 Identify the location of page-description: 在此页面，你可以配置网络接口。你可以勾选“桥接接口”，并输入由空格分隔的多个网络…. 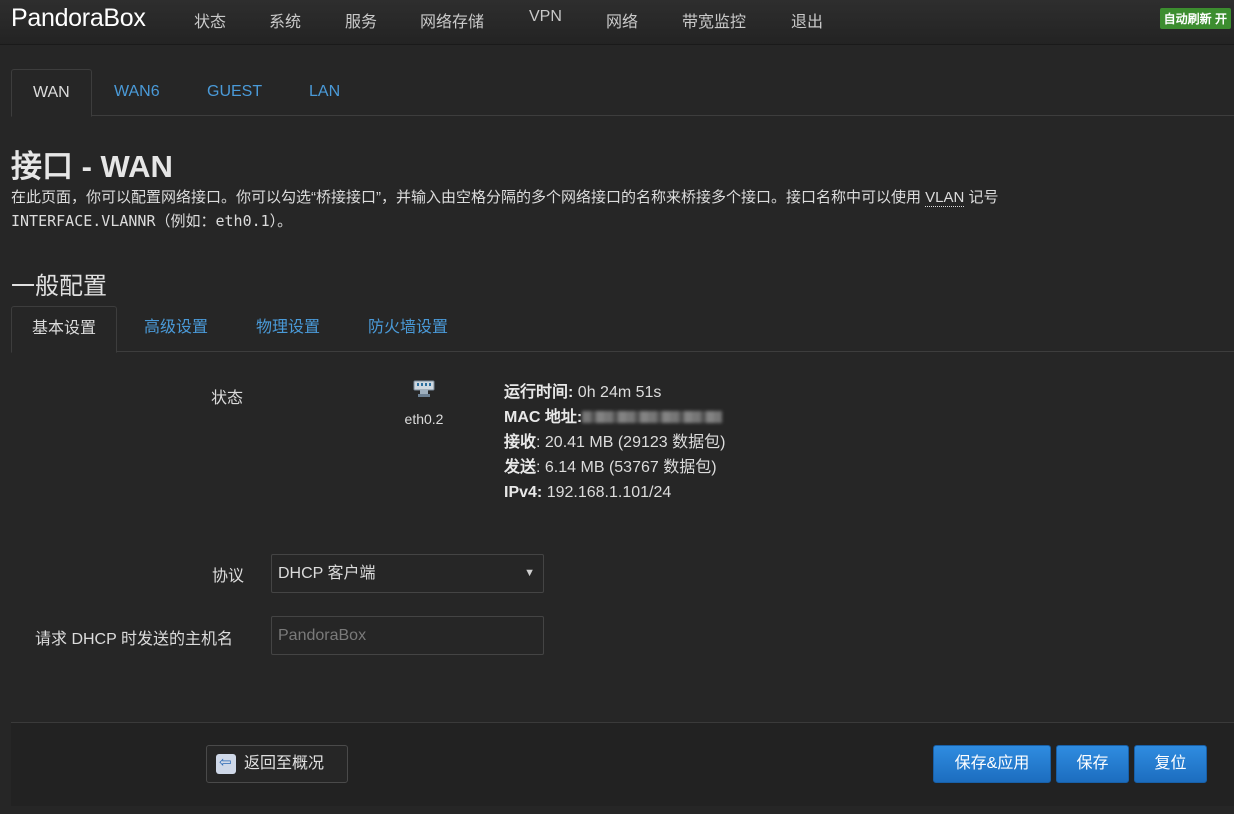
(505, 196).